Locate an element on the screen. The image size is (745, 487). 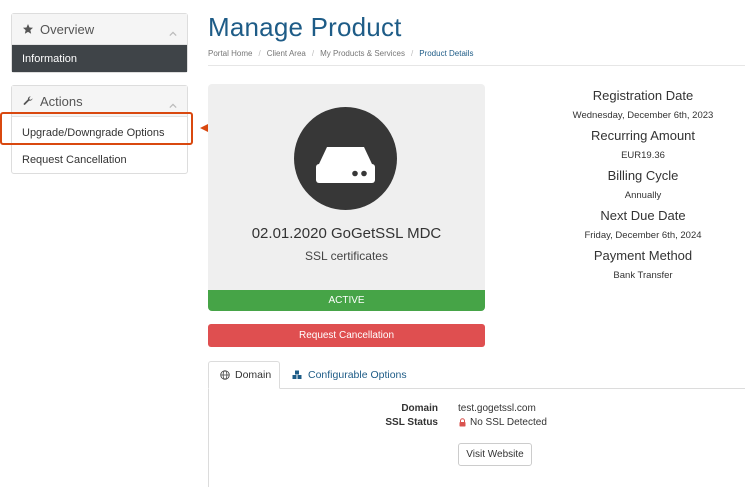
breadcrumb-my-products: My Products & Services is located at coordinates (362, 53).